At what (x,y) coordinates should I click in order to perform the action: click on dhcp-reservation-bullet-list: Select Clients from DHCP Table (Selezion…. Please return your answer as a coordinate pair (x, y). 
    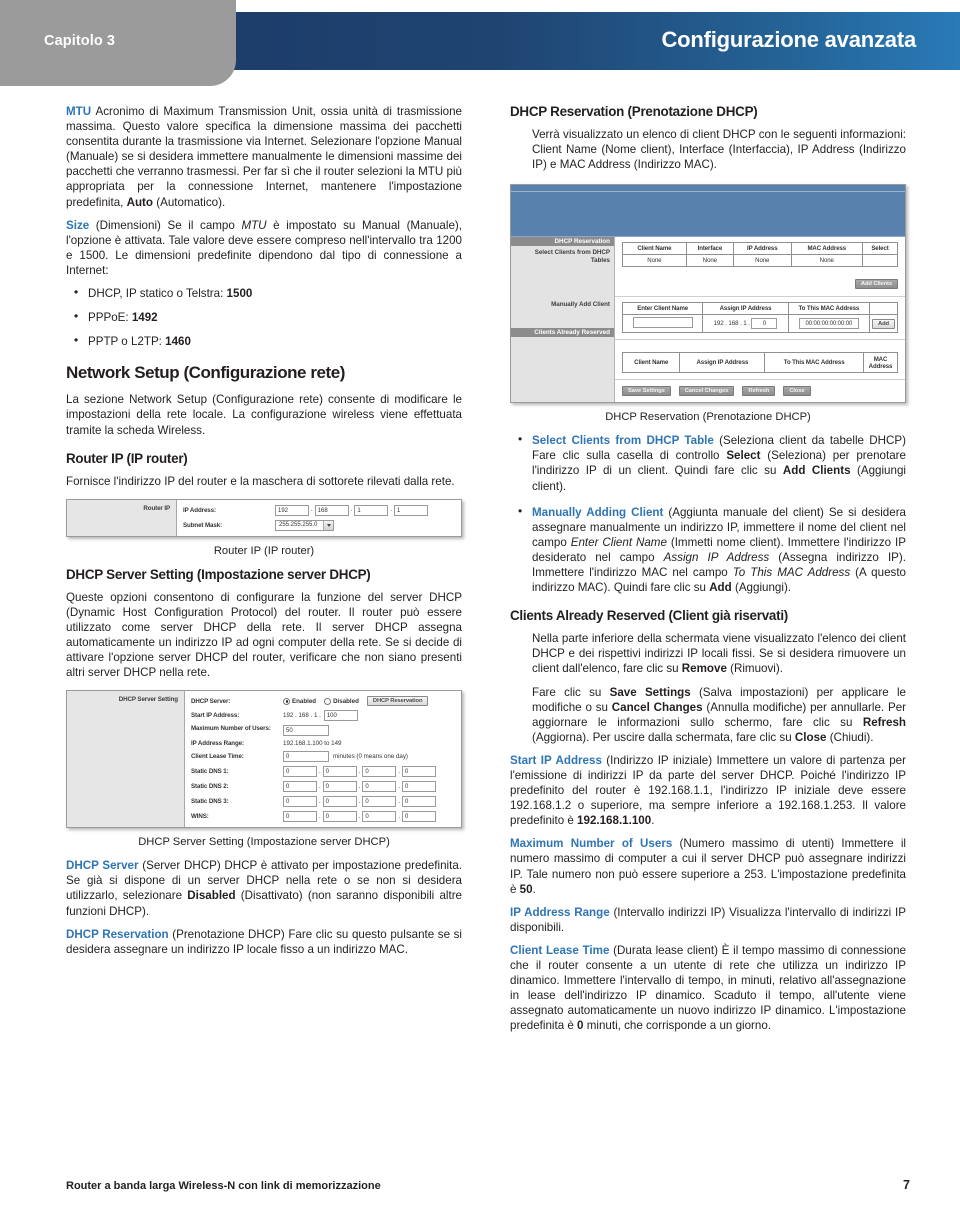
    Looking at the image, I should click on (708, 513).